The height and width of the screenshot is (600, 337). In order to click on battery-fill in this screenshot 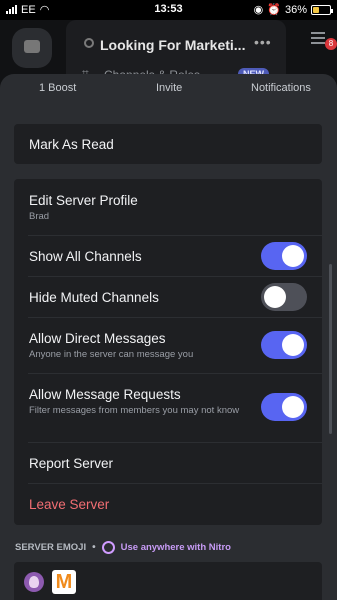, I will do `click(316, 9)`.